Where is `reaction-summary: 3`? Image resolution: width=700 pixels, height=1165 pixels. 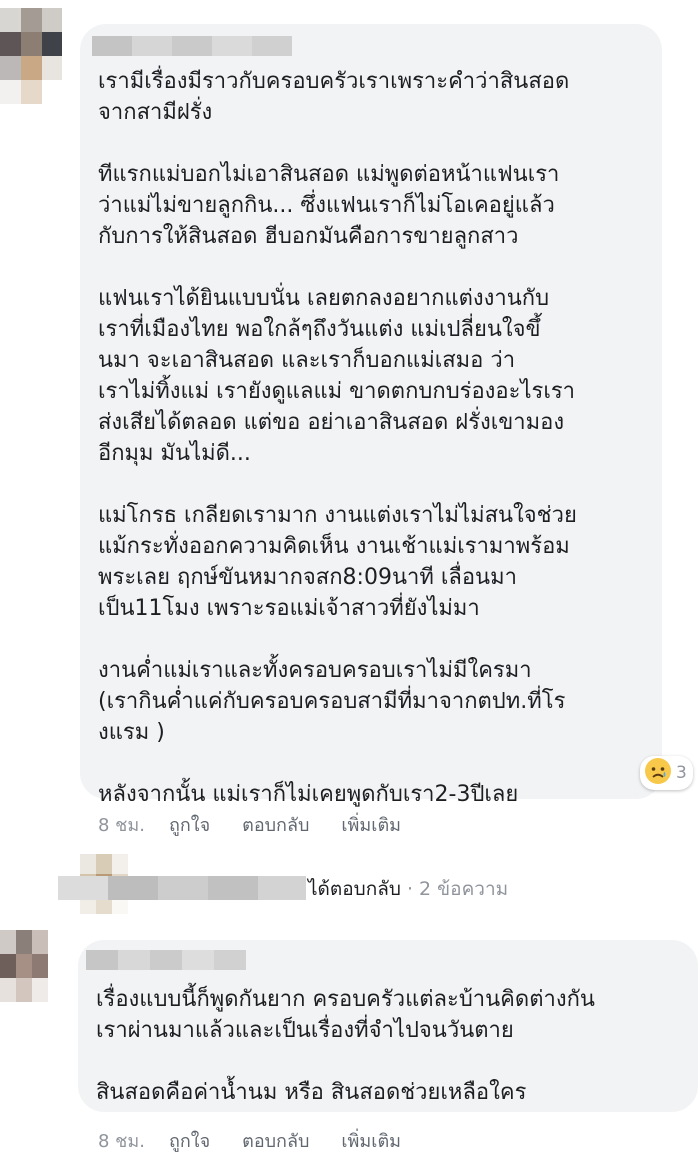
reaction-summary: 3 is located at coordinates (666, 773).